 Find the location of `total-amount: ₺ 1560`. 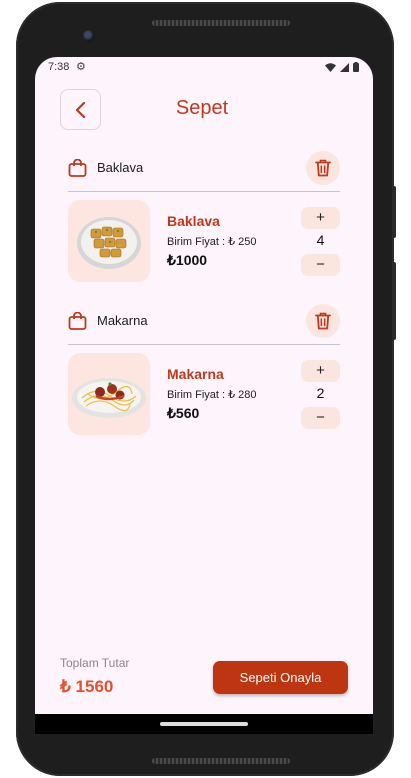

total-amount: ₺ 1560 is located at coordinates (87, 686).